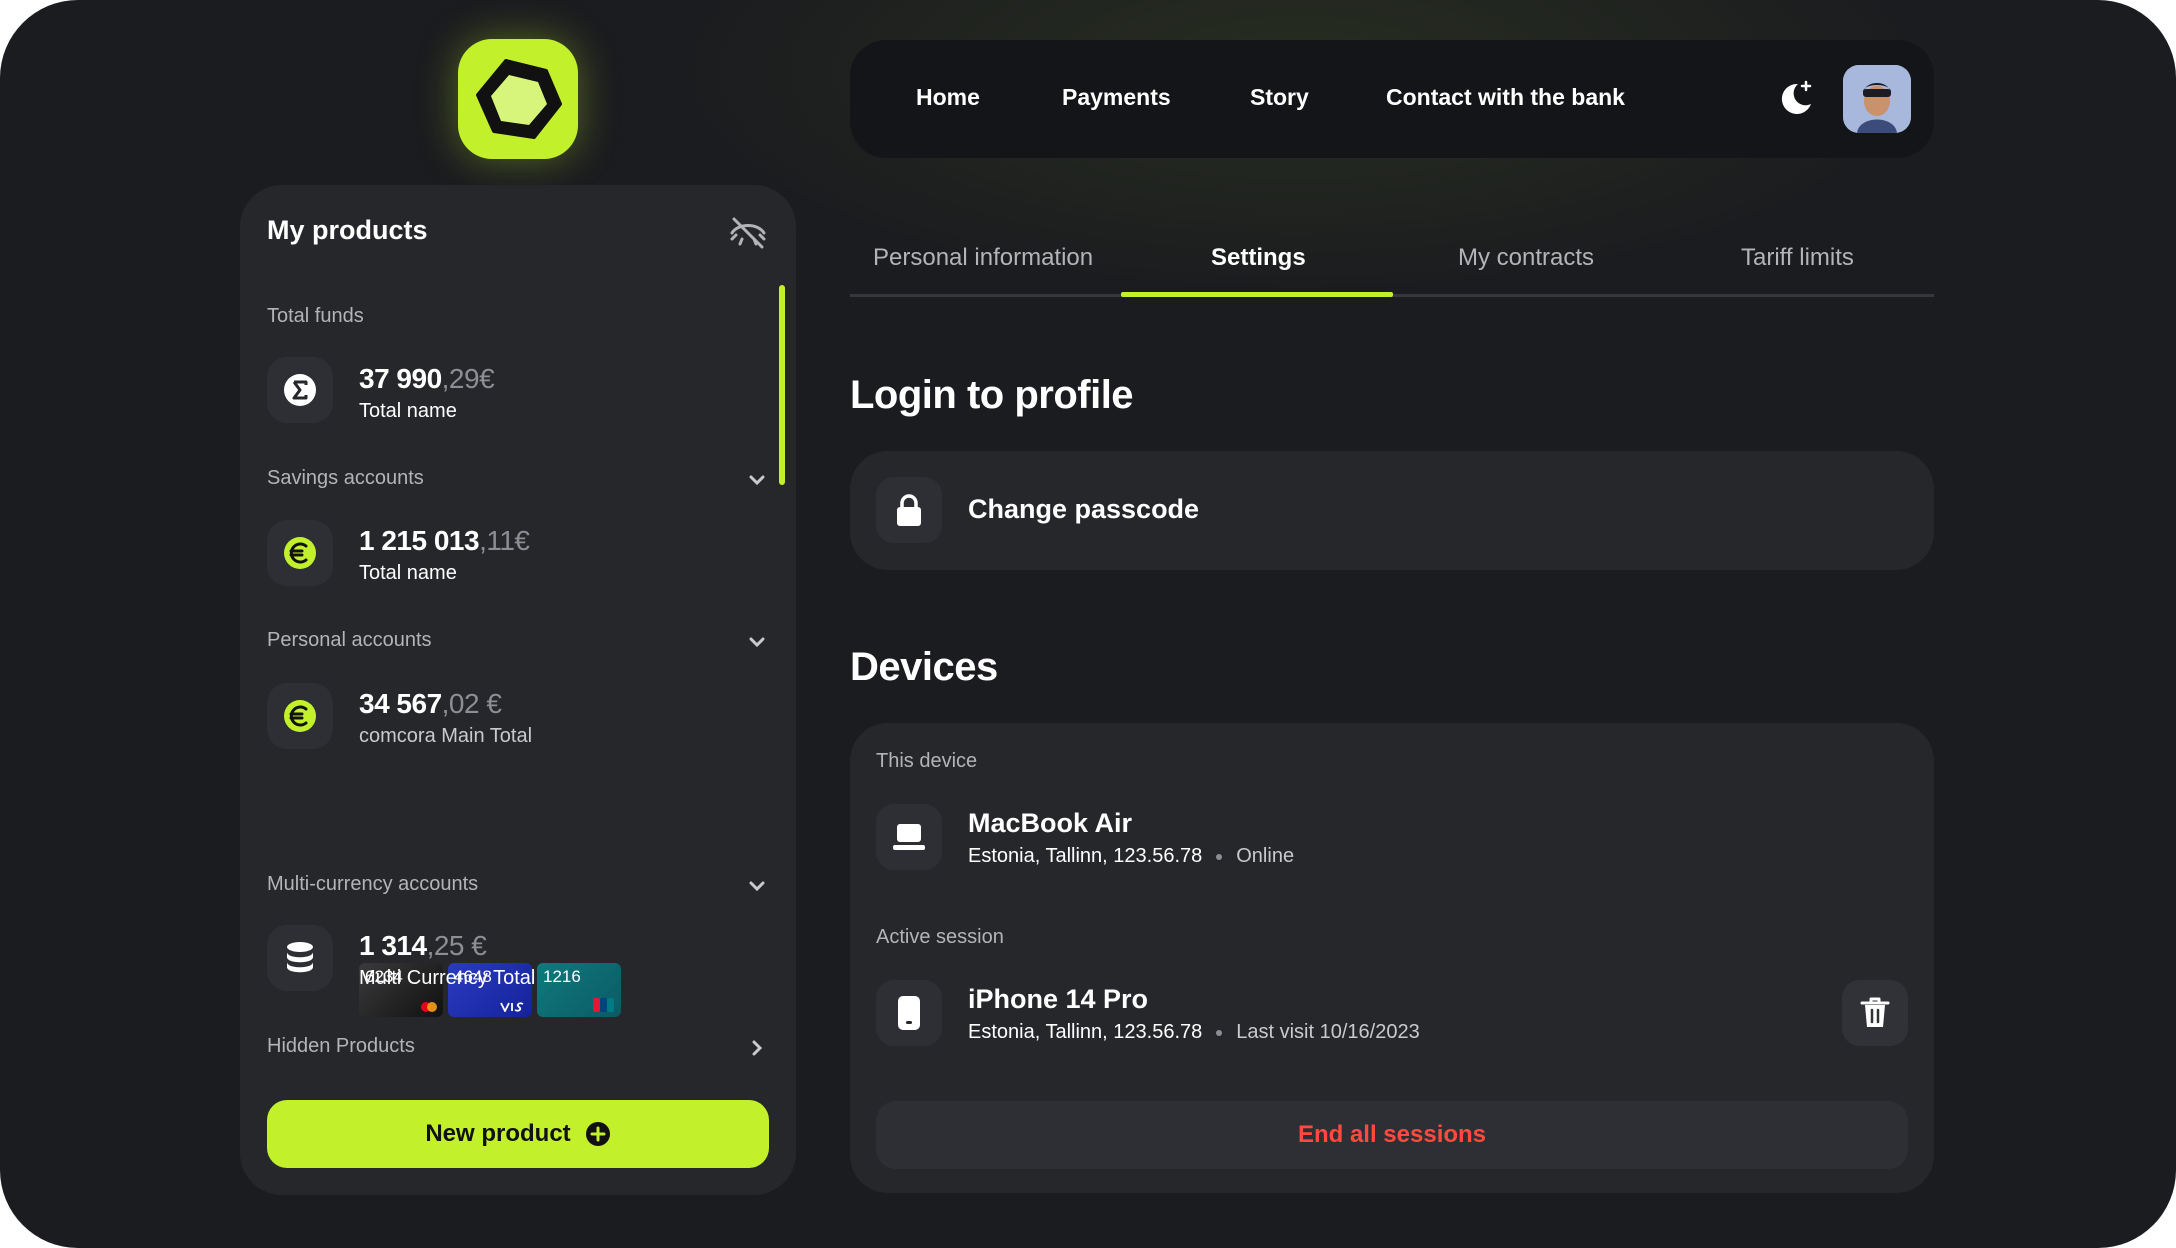 This screenshot has width=2176, height=1248. I want to click on multicurrency-account-item, so click(300, 958).